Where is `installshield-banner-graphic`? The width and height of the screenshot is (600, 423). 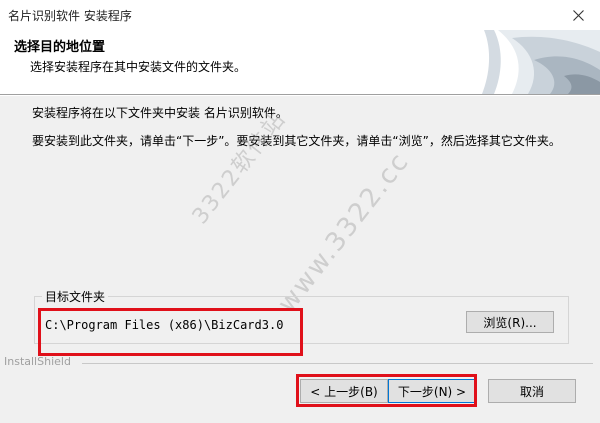 installshield-banner-graphic is located at coordinates (532, 62).